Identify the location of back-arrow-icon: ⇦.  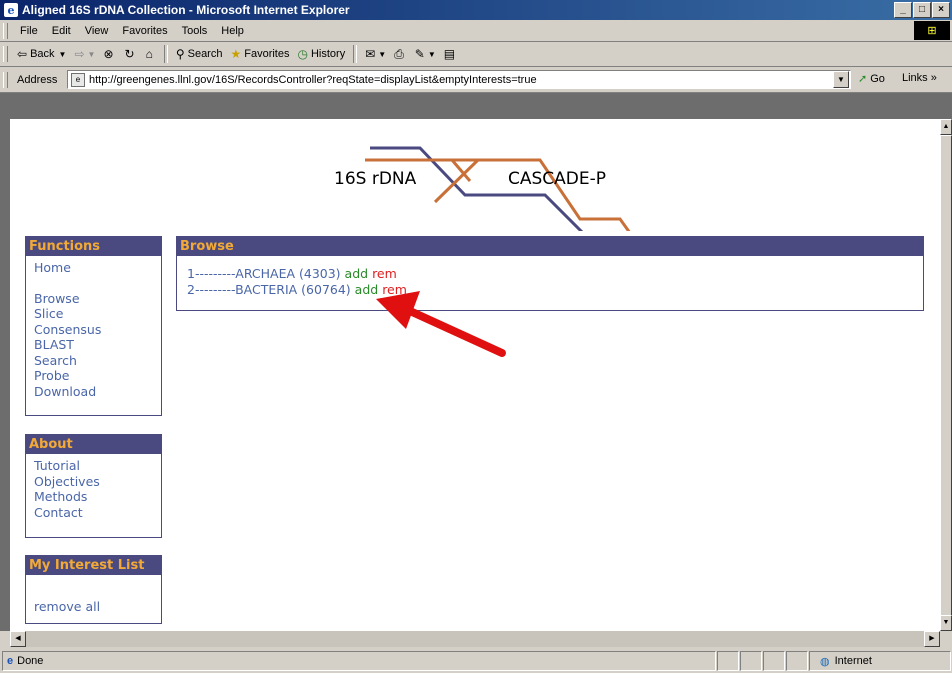
(22, 54).